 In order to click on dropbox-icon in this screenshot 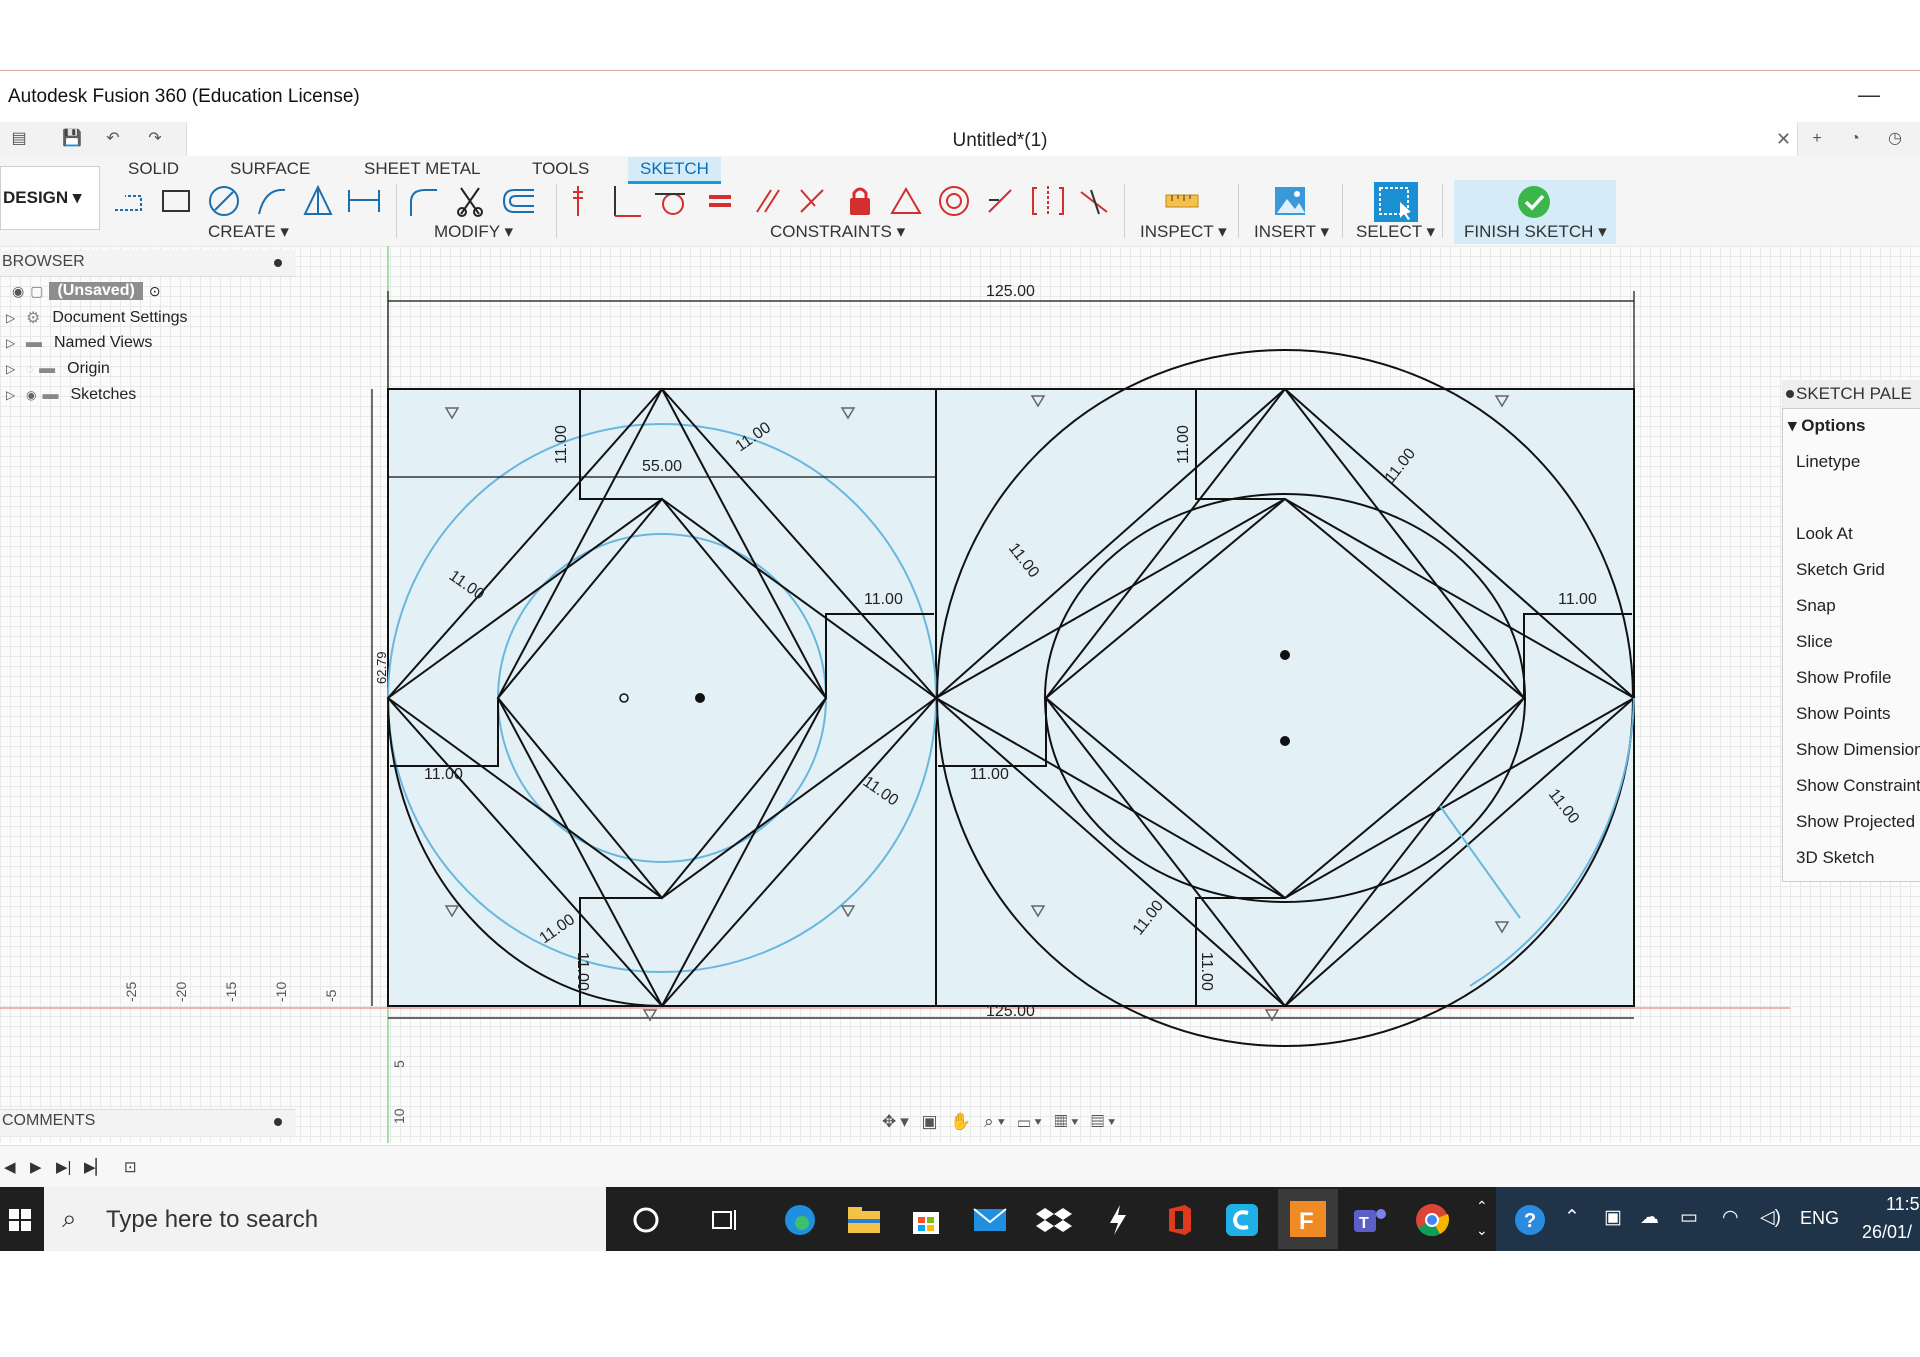, I will do `click(1054, 1220)`.